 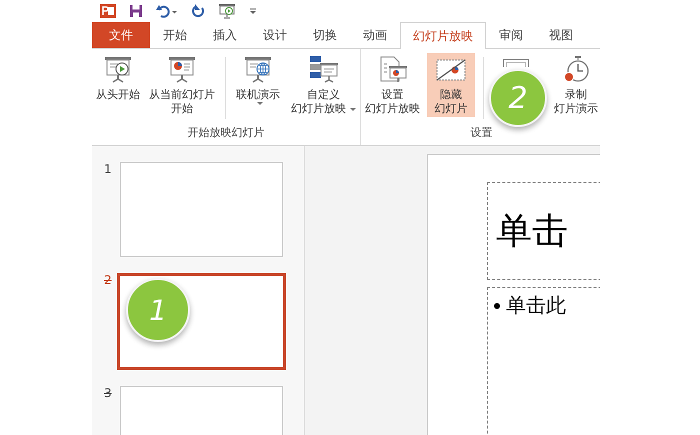 I want to click on ribbon-tab: 插入, so click(x=225, y=35).